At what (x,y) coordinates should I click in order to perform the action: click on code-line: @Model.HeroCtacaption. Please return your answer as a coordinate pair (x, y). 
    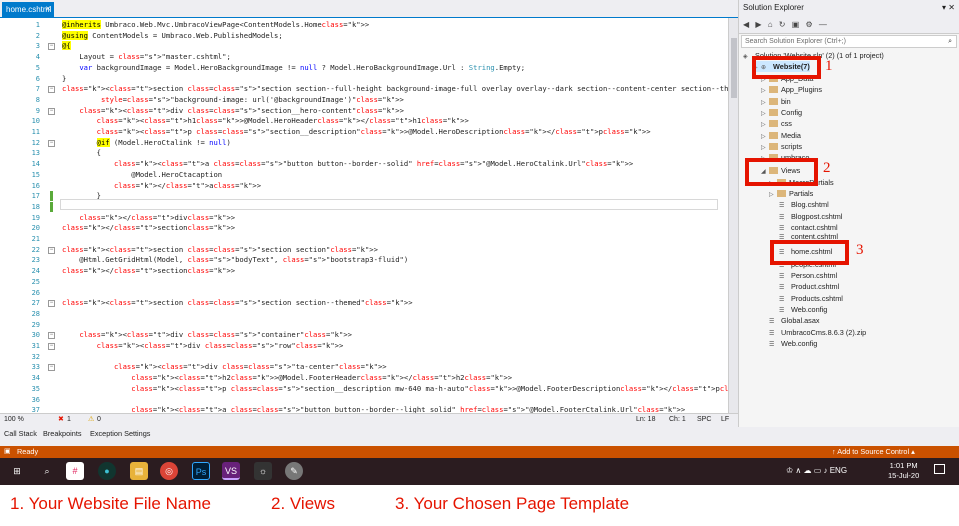
    Looking at the image, I should click on (142, 175).